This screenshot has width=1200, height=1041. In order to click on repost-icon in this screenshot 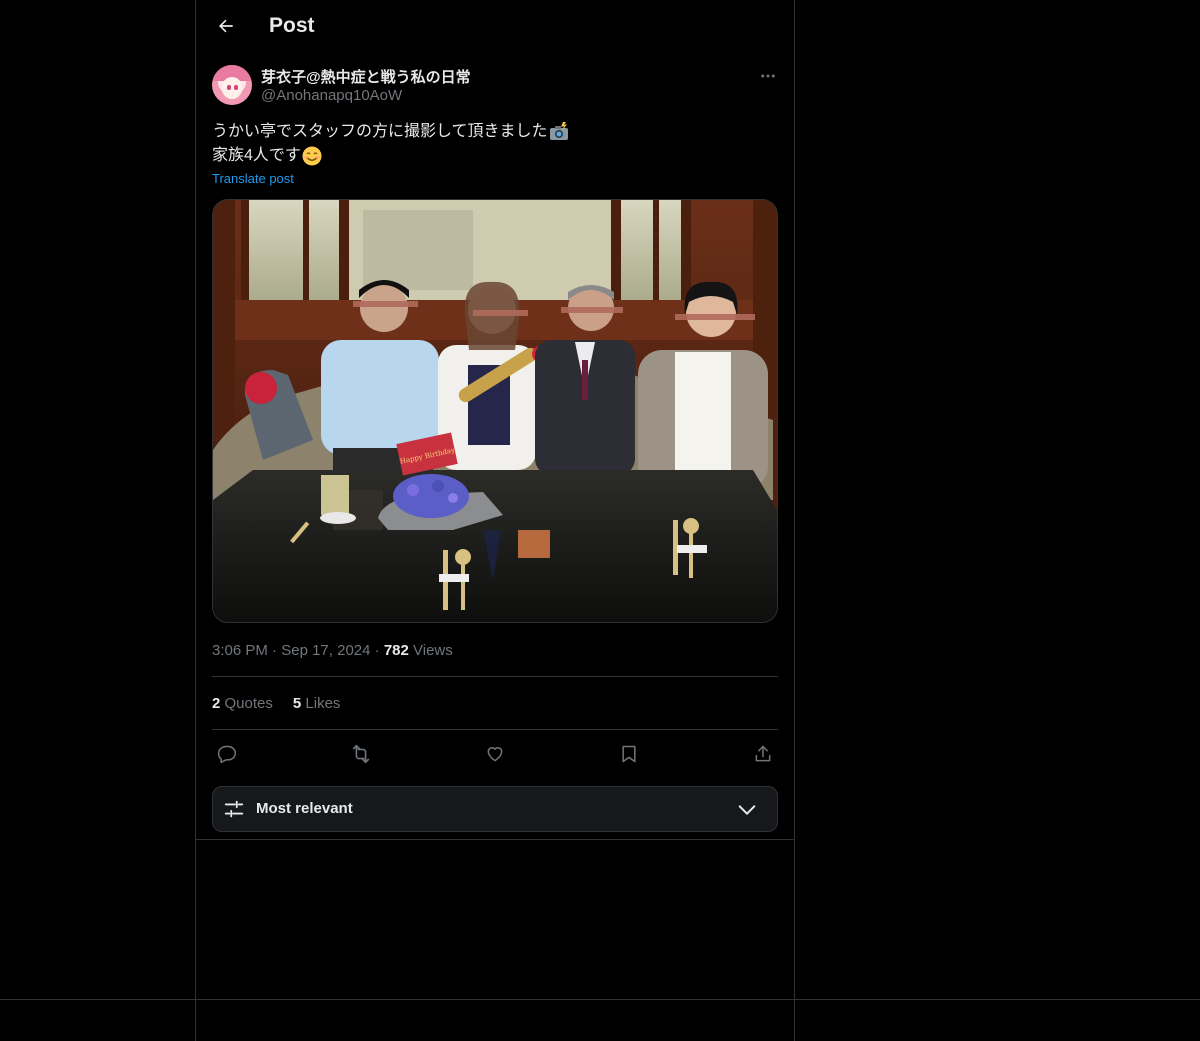, I will do `click(361, 754)`.